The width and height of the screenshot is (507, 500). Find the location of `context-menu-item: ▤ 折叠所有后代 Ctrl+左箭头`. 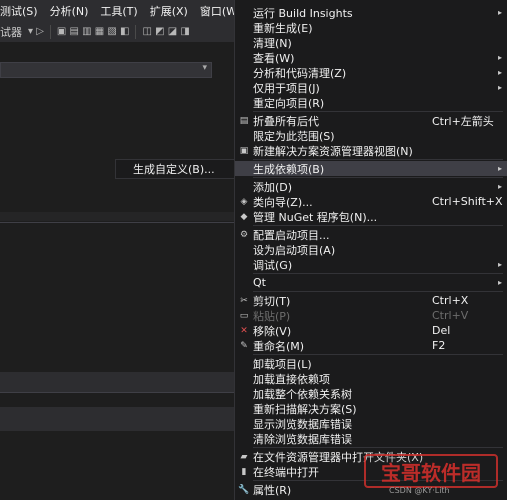

context-menu-item: ▤ 折叠所有后代 Ctrl+左箭头 is located at coordinates (371, 120).